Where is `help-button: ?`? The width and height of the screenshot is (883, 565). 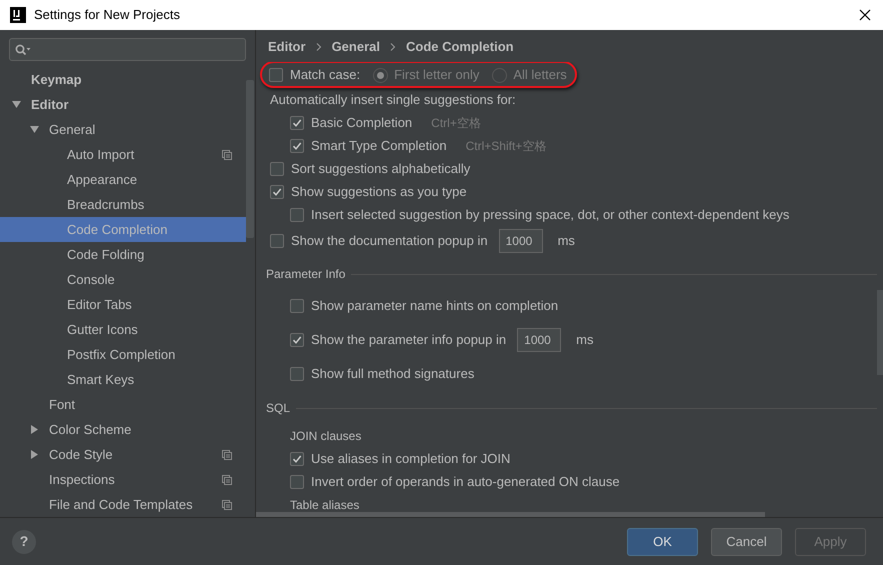
help-button: ? is located at coordinates (24, 542).